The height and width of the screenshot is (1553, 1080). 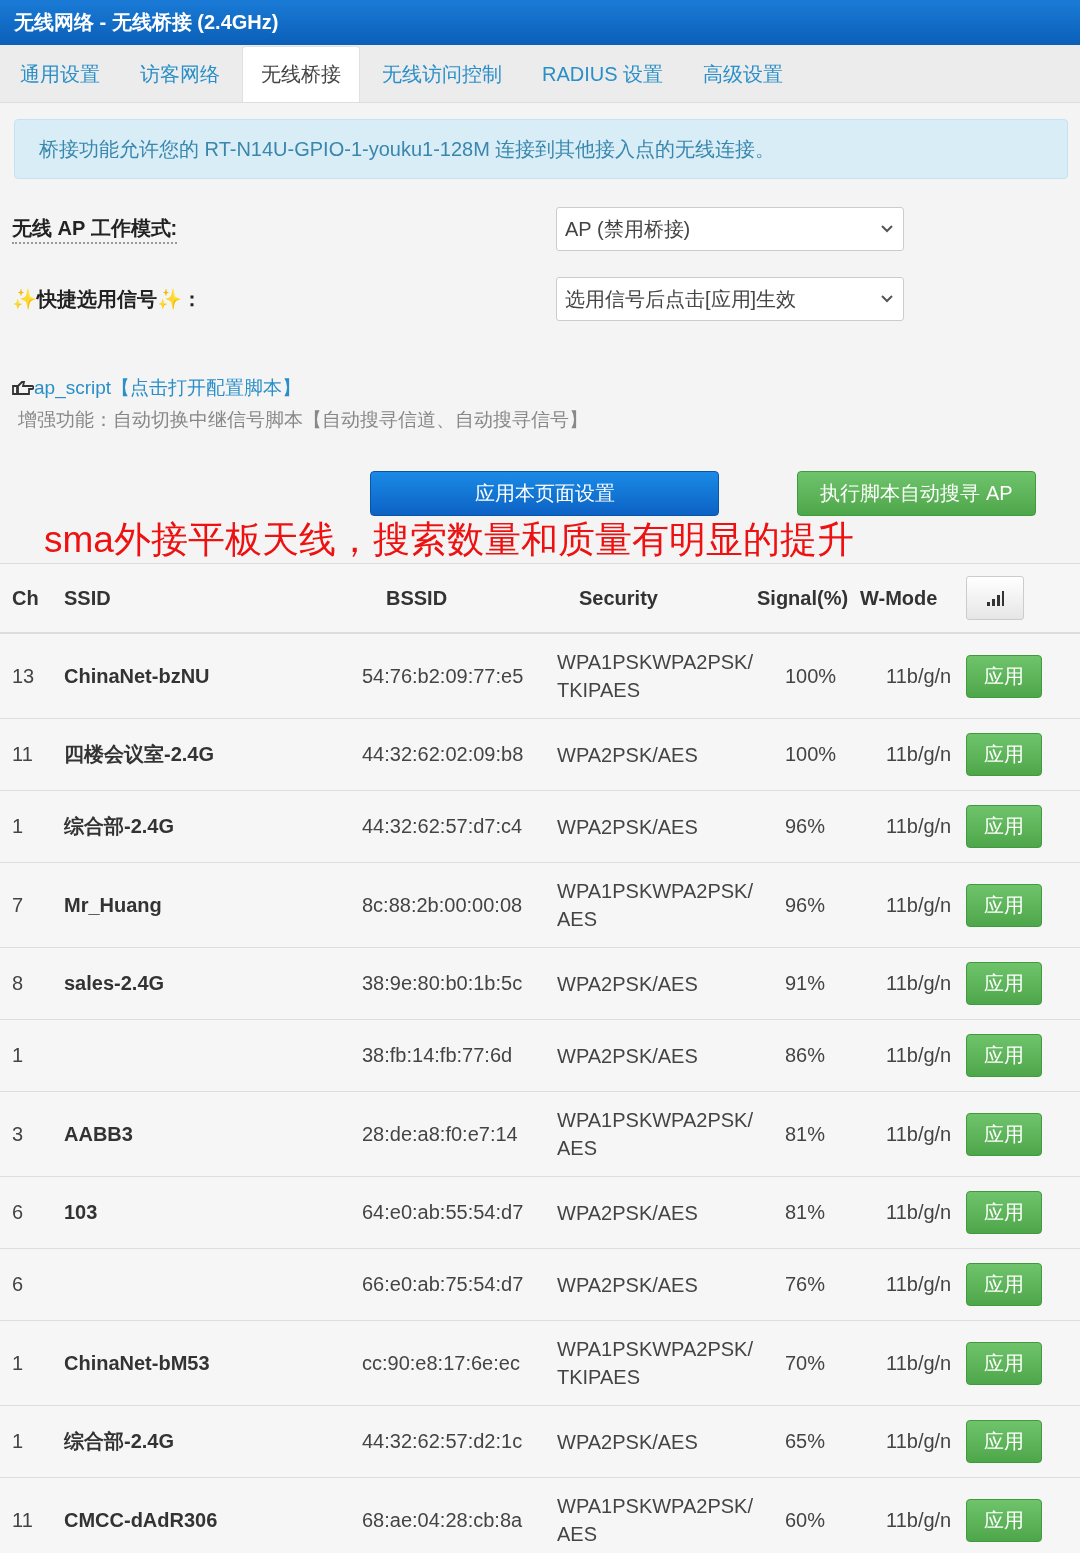 I want to click on bssid-cell: 44:32:62:57:d2:1c, so click(x=442, y=1441).